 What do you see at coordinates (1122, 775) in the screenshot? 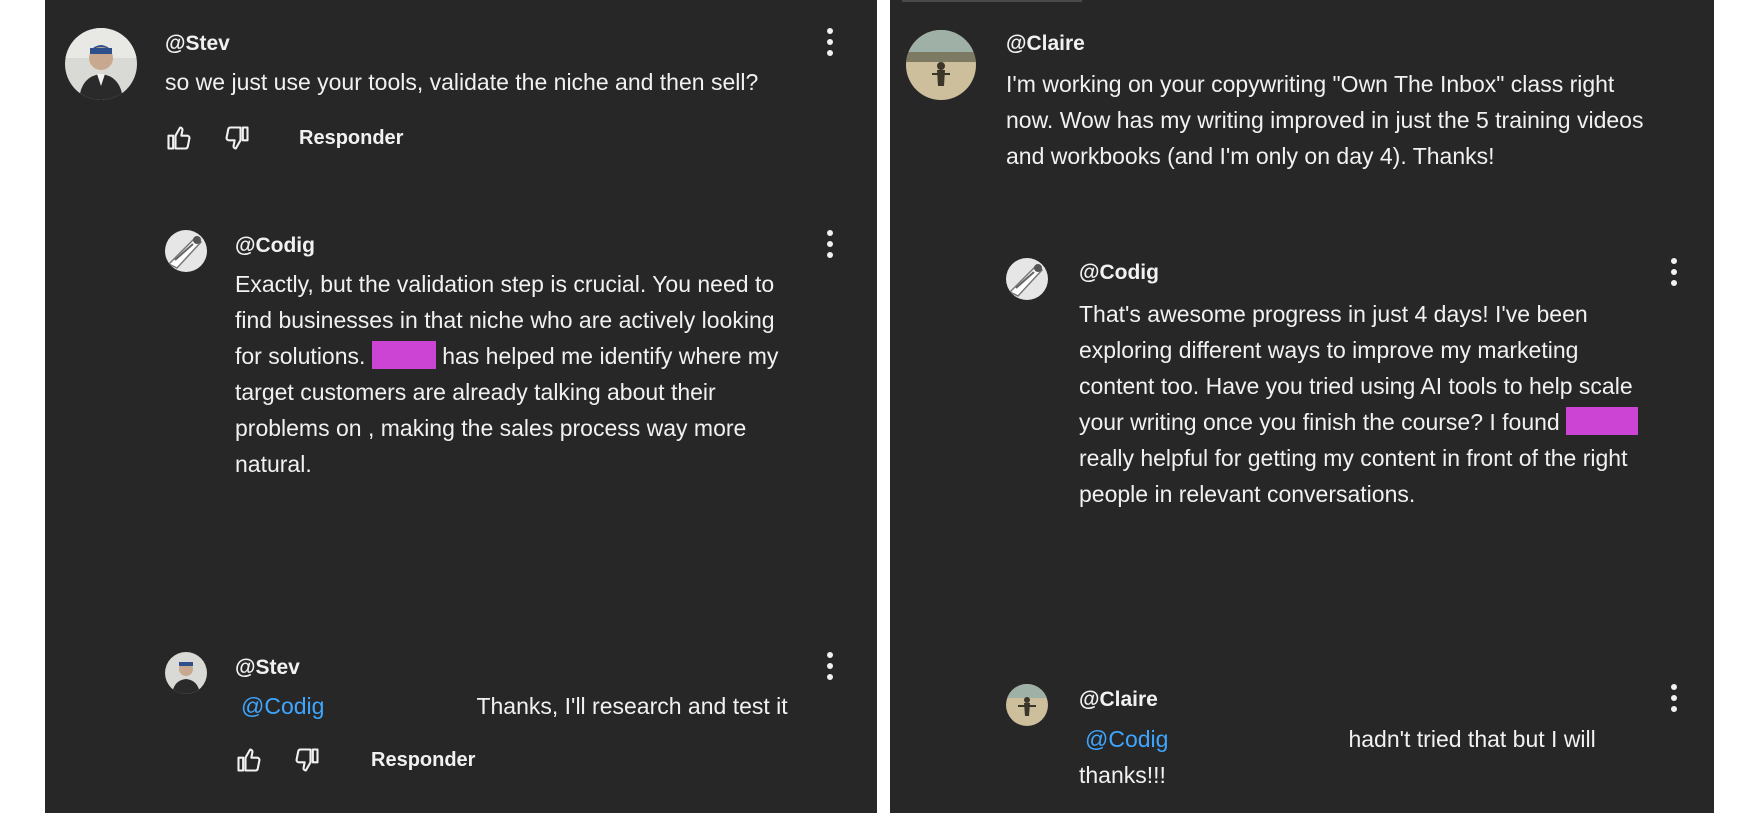
I see `reply-text-continued: thanks!!!` at bounding box center [1122, 775].